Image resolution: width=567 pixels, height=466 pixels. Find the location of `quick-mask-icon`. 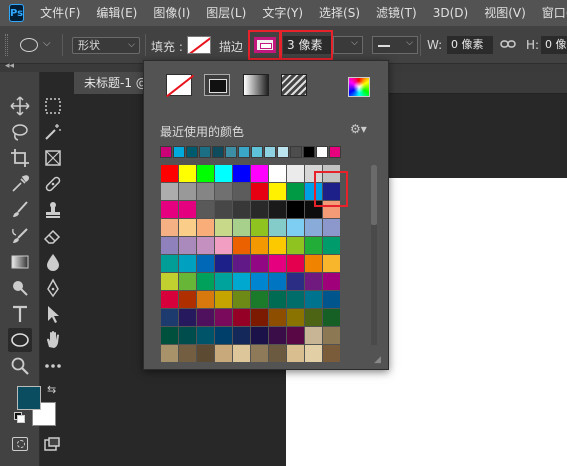

quick-mask-icon is located at coordinates (20, 444).